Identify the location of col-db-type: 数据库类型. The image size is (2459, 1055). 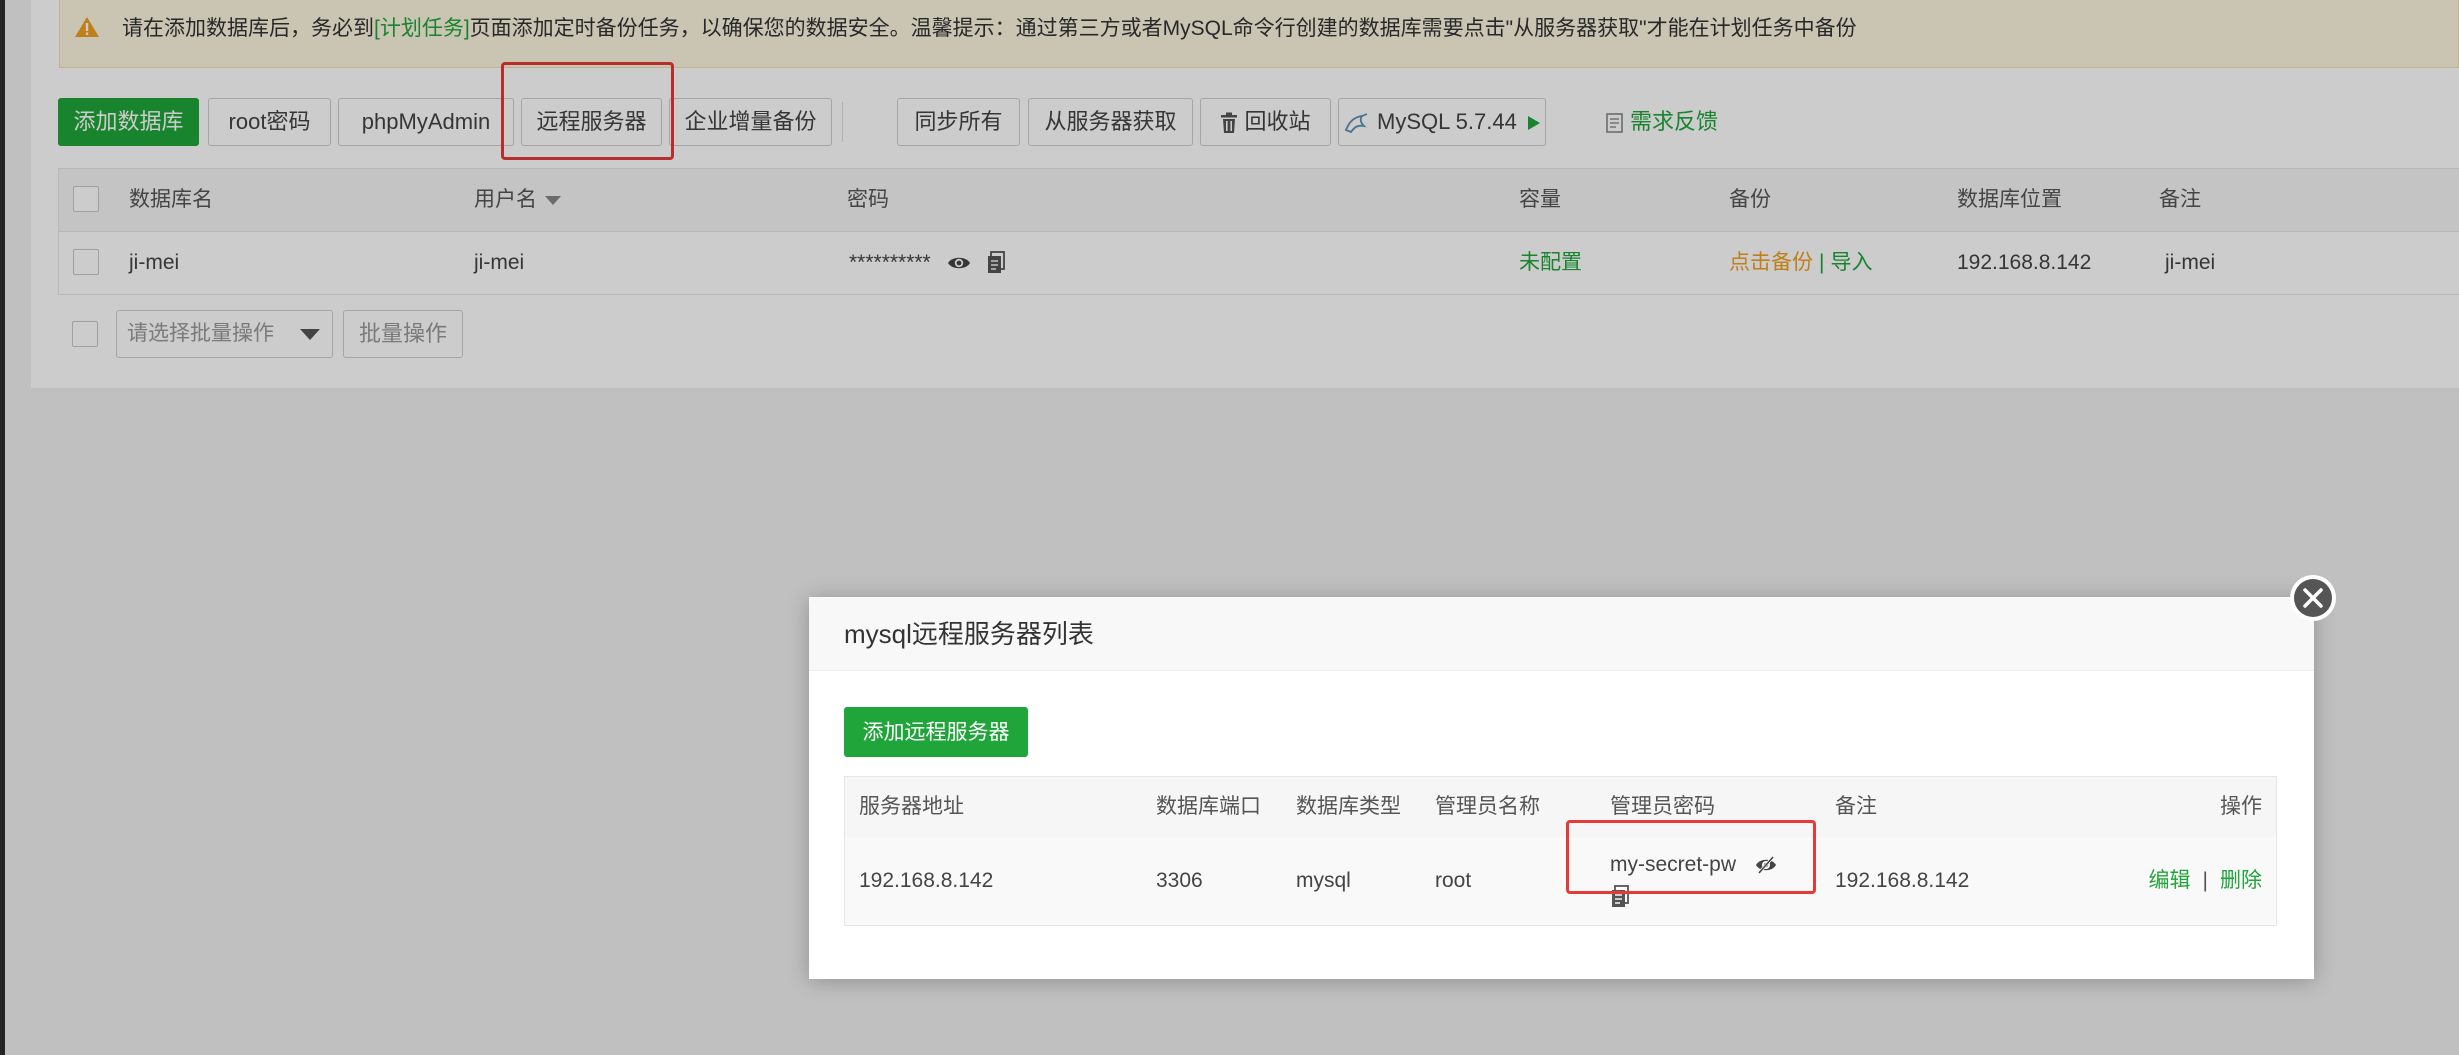
(1348, 806).